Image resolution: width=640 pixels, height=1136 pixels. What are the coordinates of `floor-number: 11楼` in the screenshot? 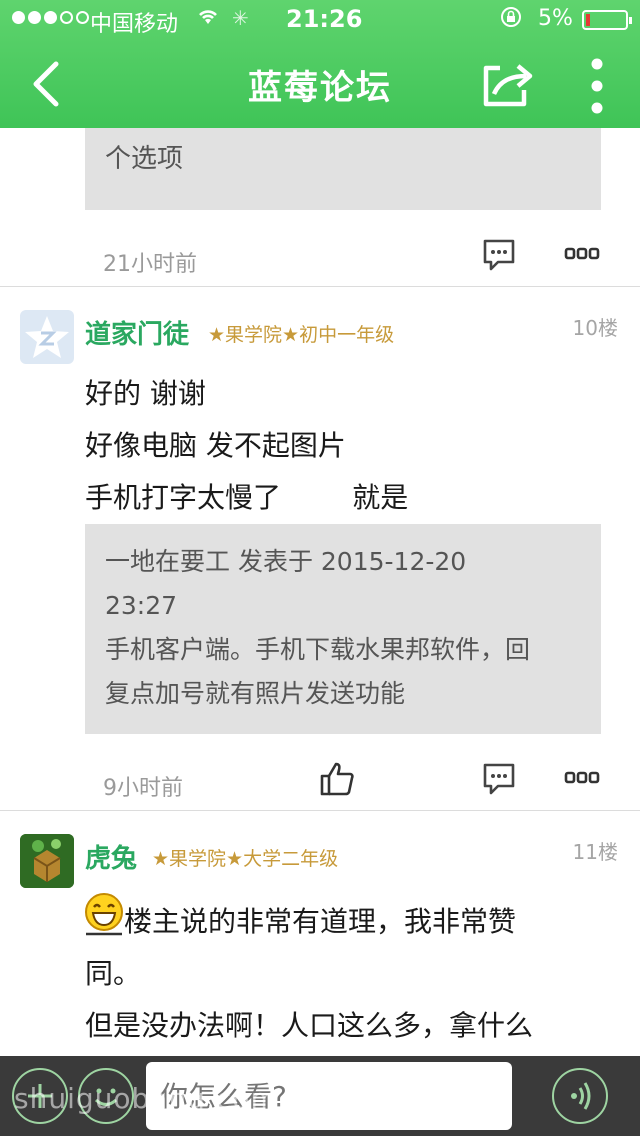 It's located at (595, 852).